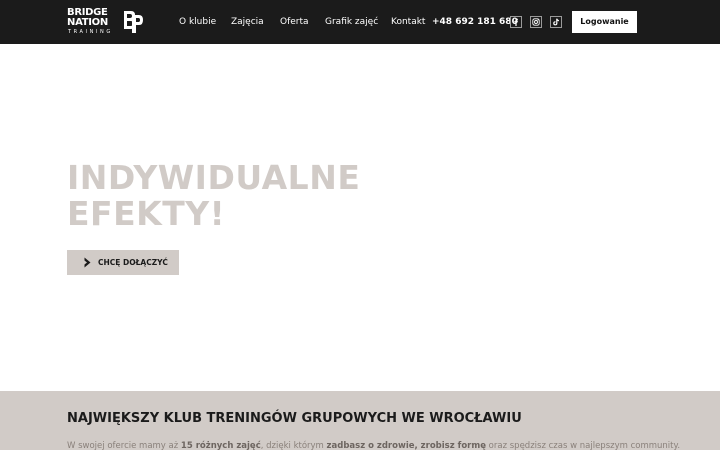  I want to click on section-text-bold2: zadbasz o zdrowie, zrobisz formę, so click(406, 445).